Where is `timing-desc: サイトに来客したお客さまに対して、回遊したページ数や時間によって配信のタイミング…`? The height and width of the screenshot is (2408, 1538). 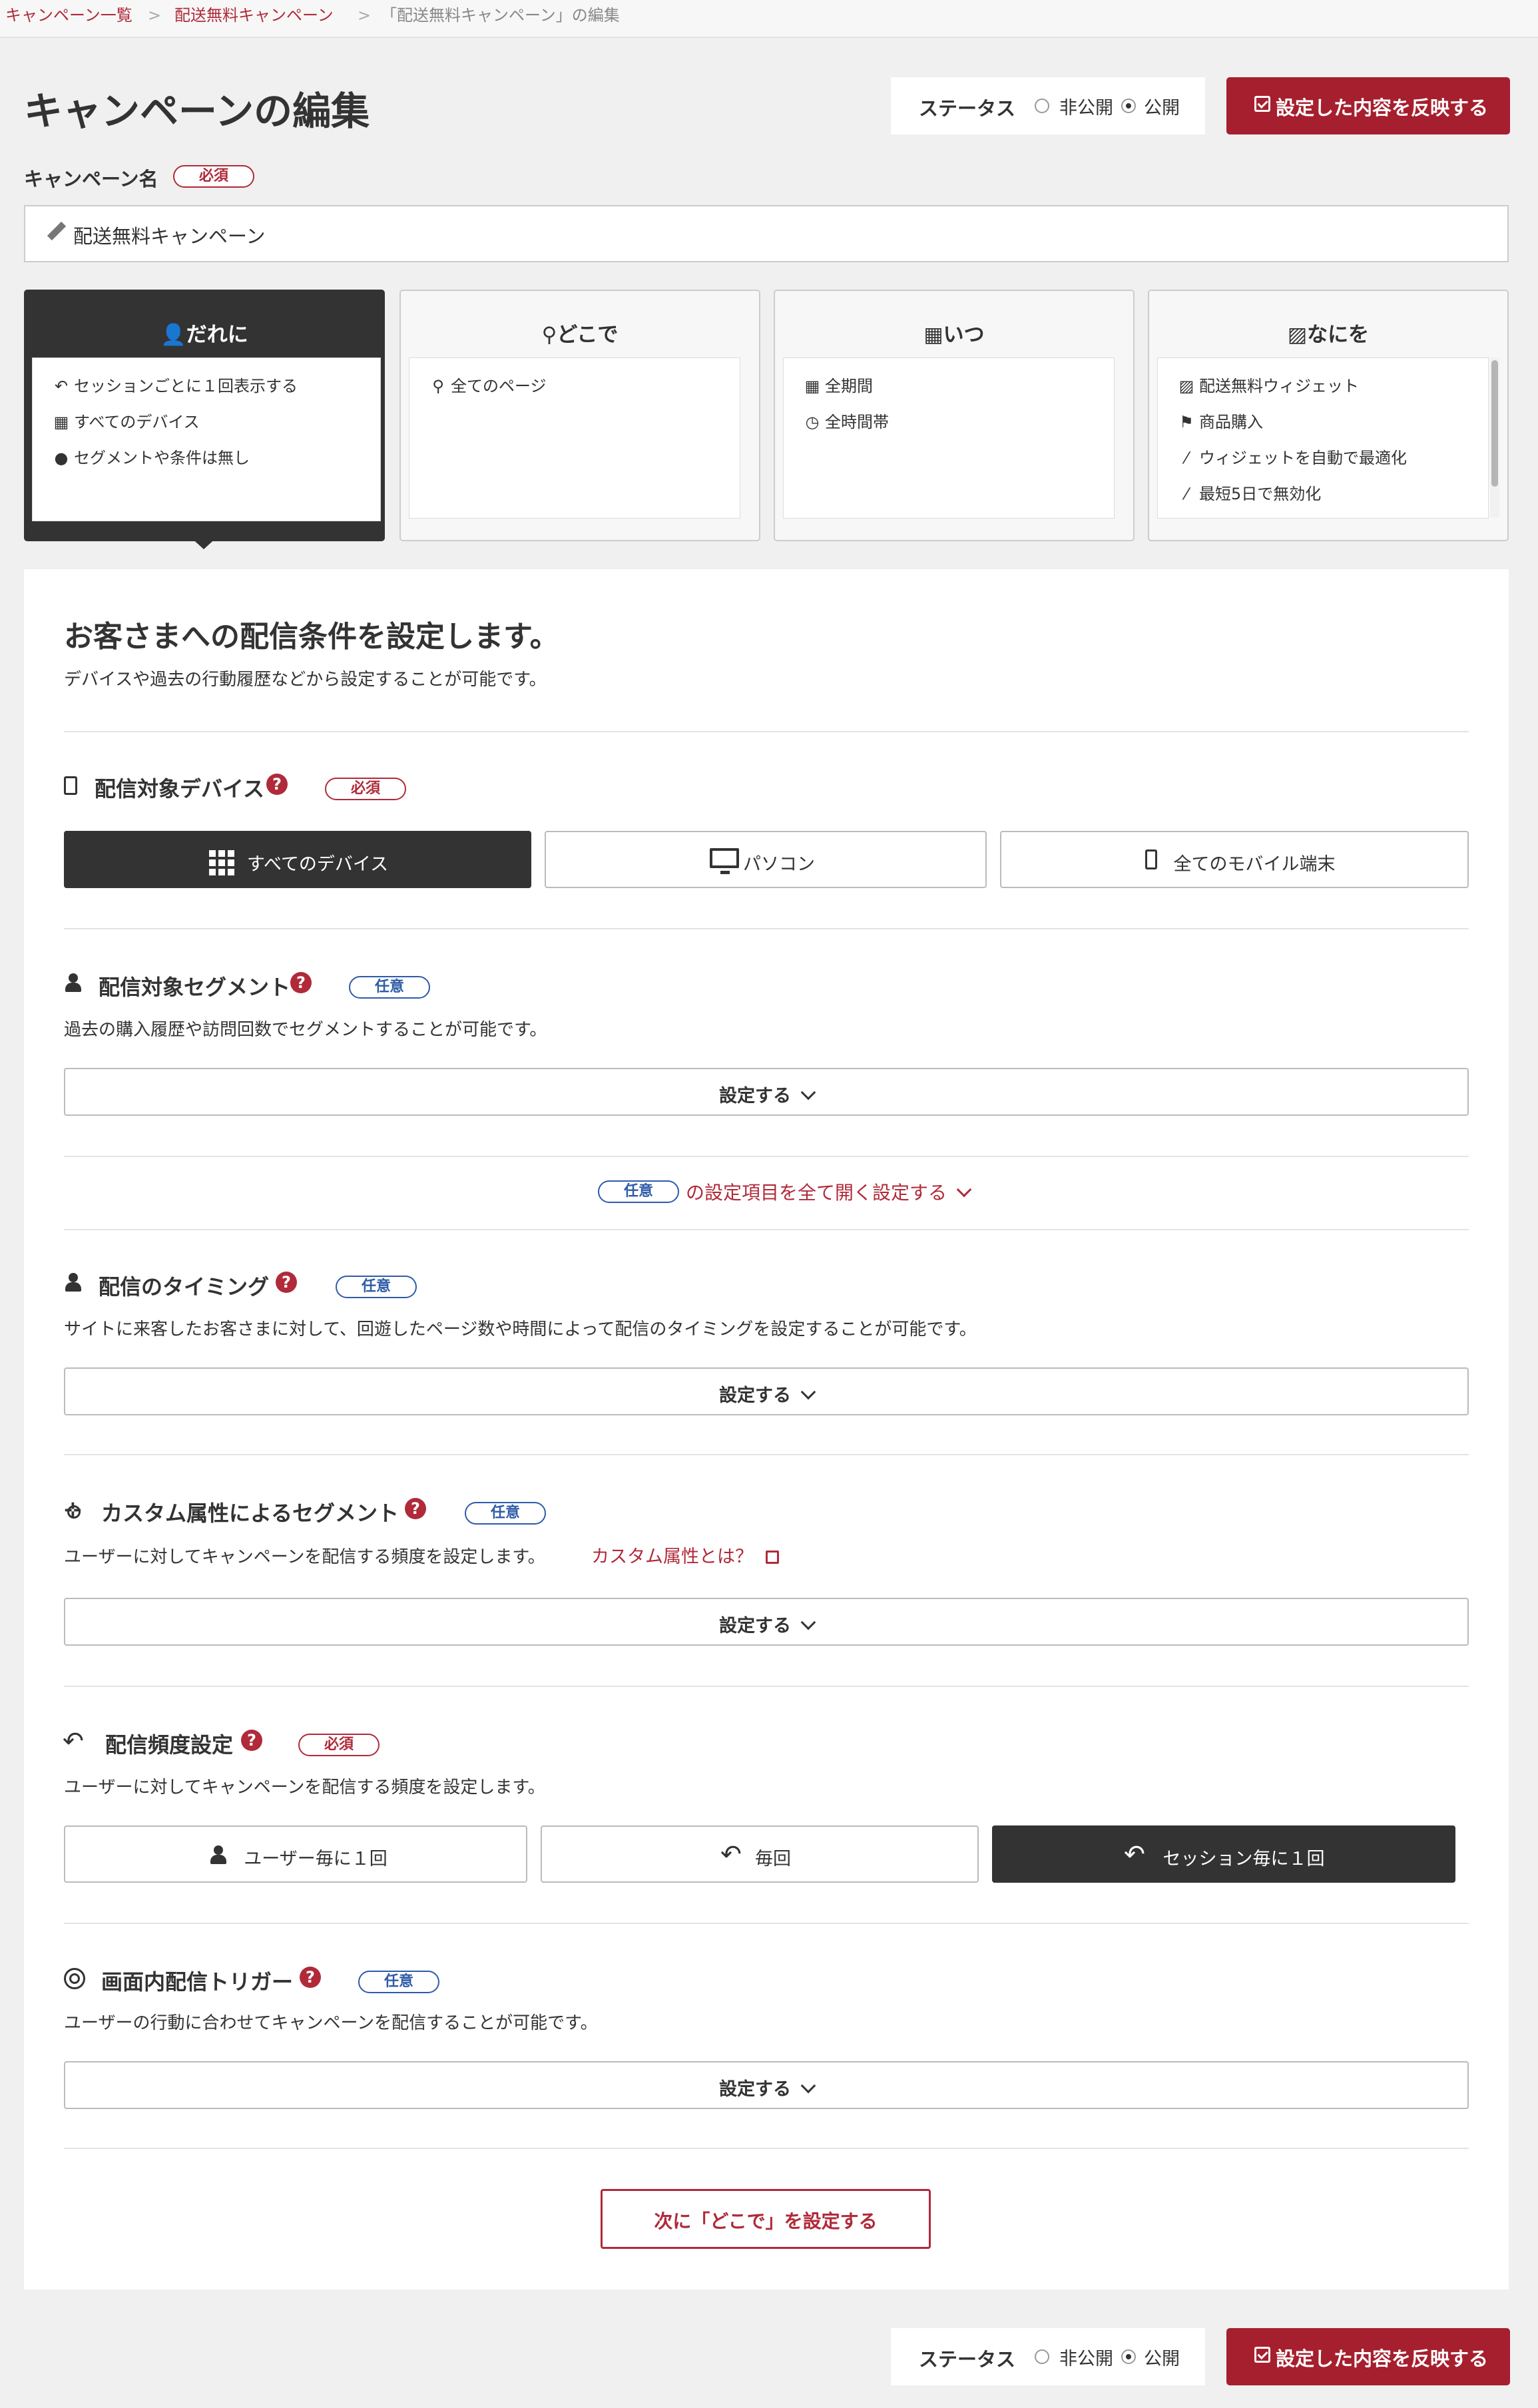 timing-desc: サイトに来客したお客さまに対して、回遊したページ数や時間によって配信のタイミング… is located at coordinates (520, 1329).